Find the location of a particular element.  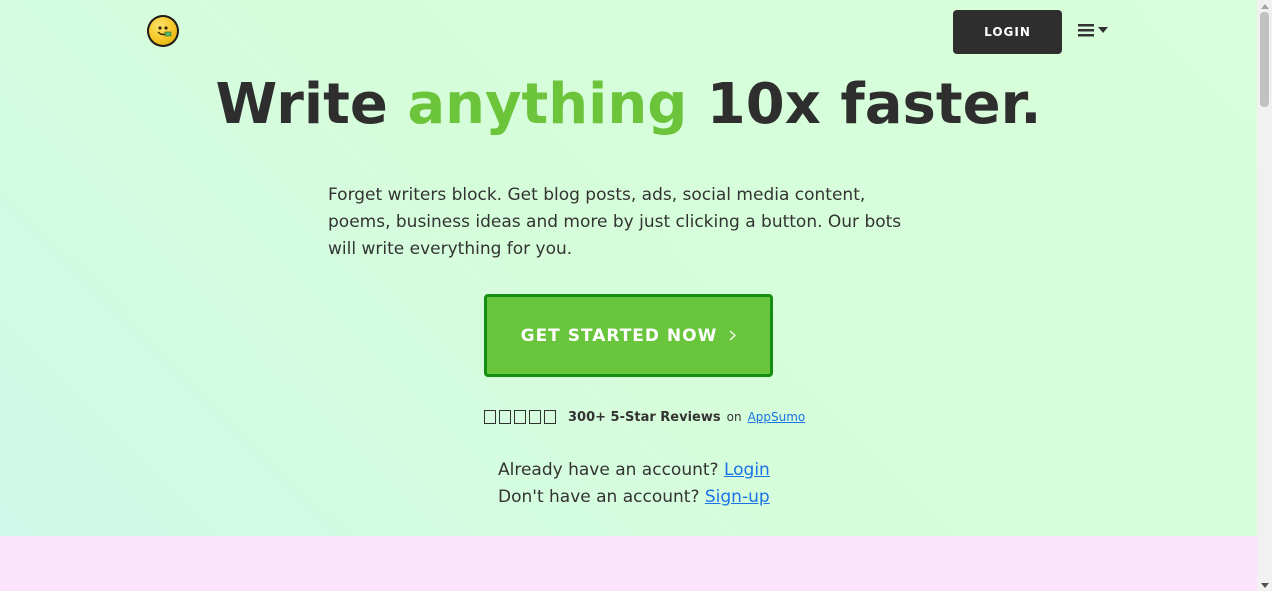

login-link: Login is located at coordinates (747, 470).